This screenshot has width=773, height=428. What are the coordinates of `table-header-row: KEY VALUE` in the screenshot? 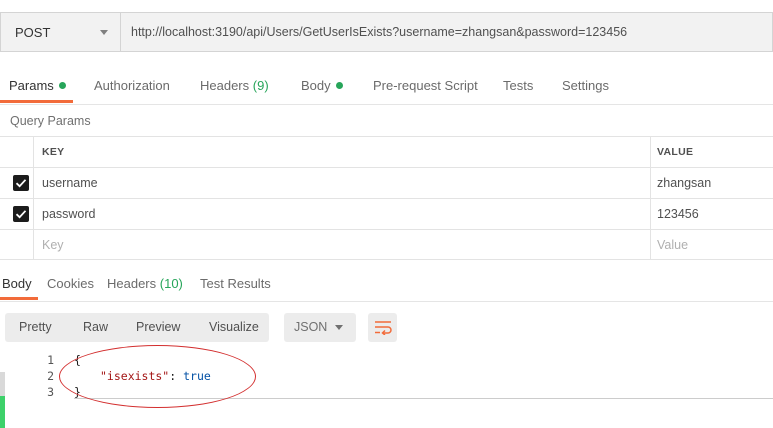 It's located at (386, 151).